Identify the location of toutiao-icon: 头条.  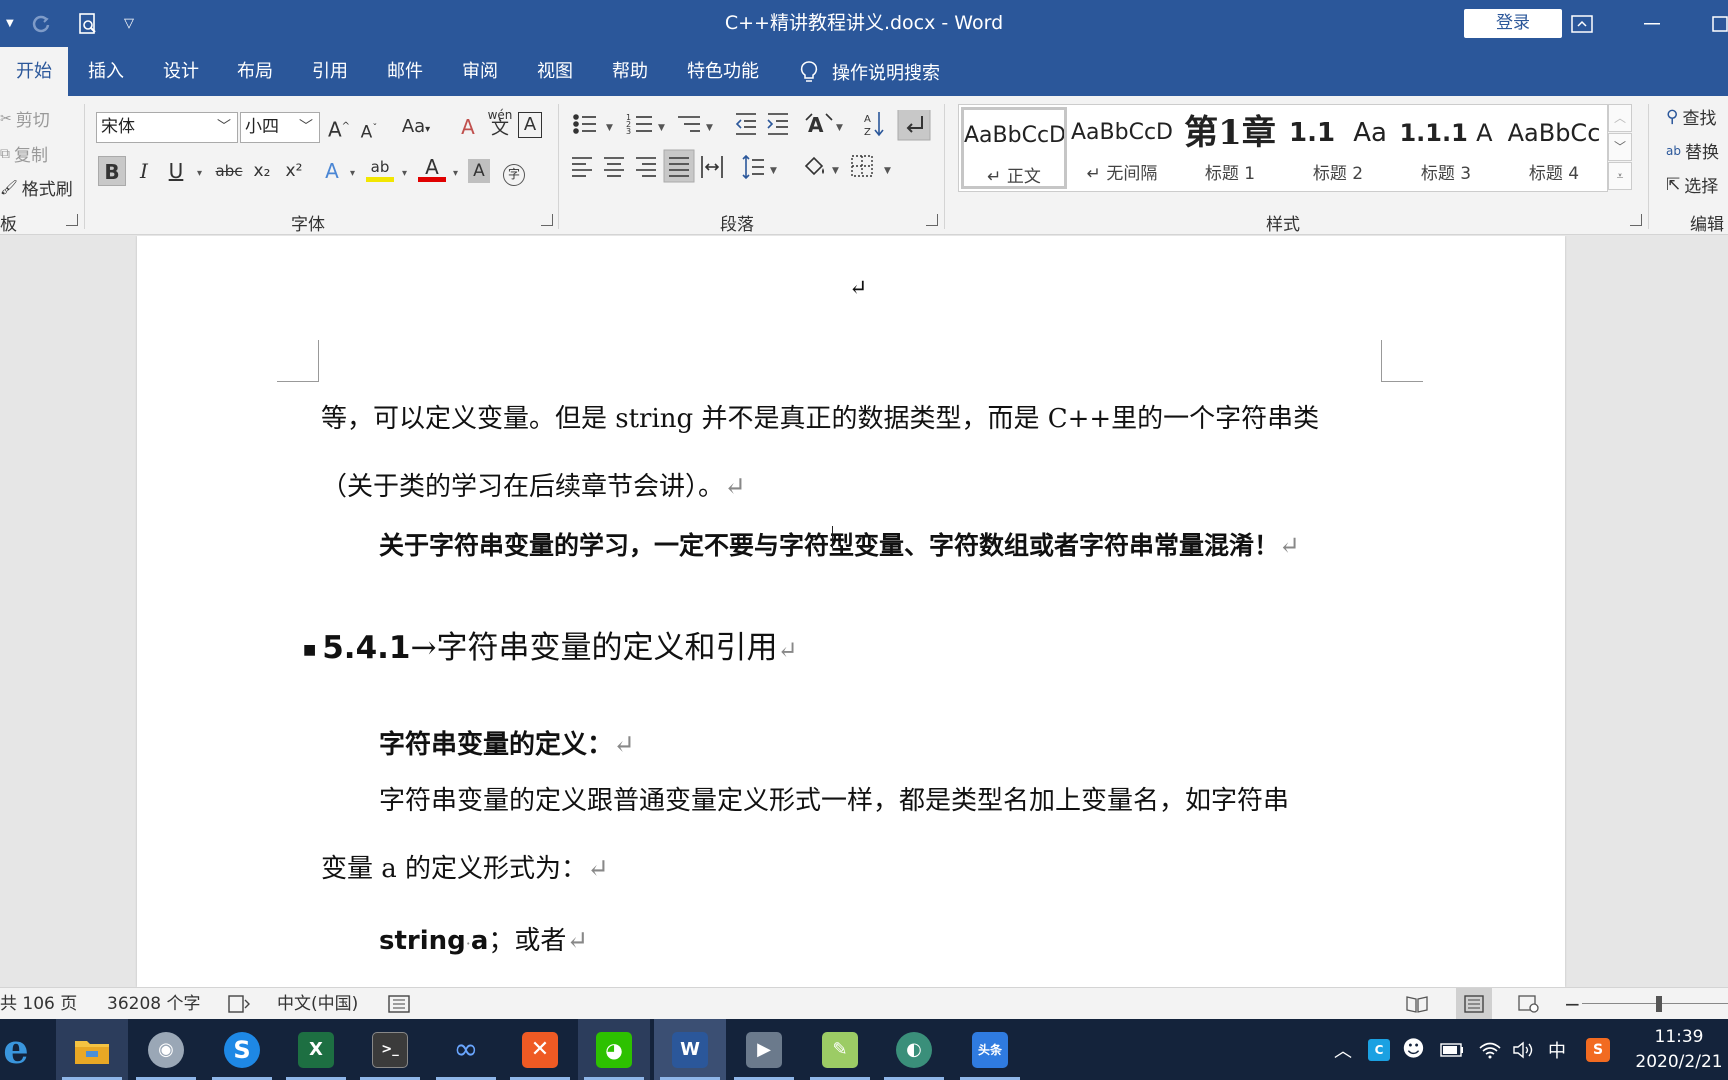
(990, 1049).